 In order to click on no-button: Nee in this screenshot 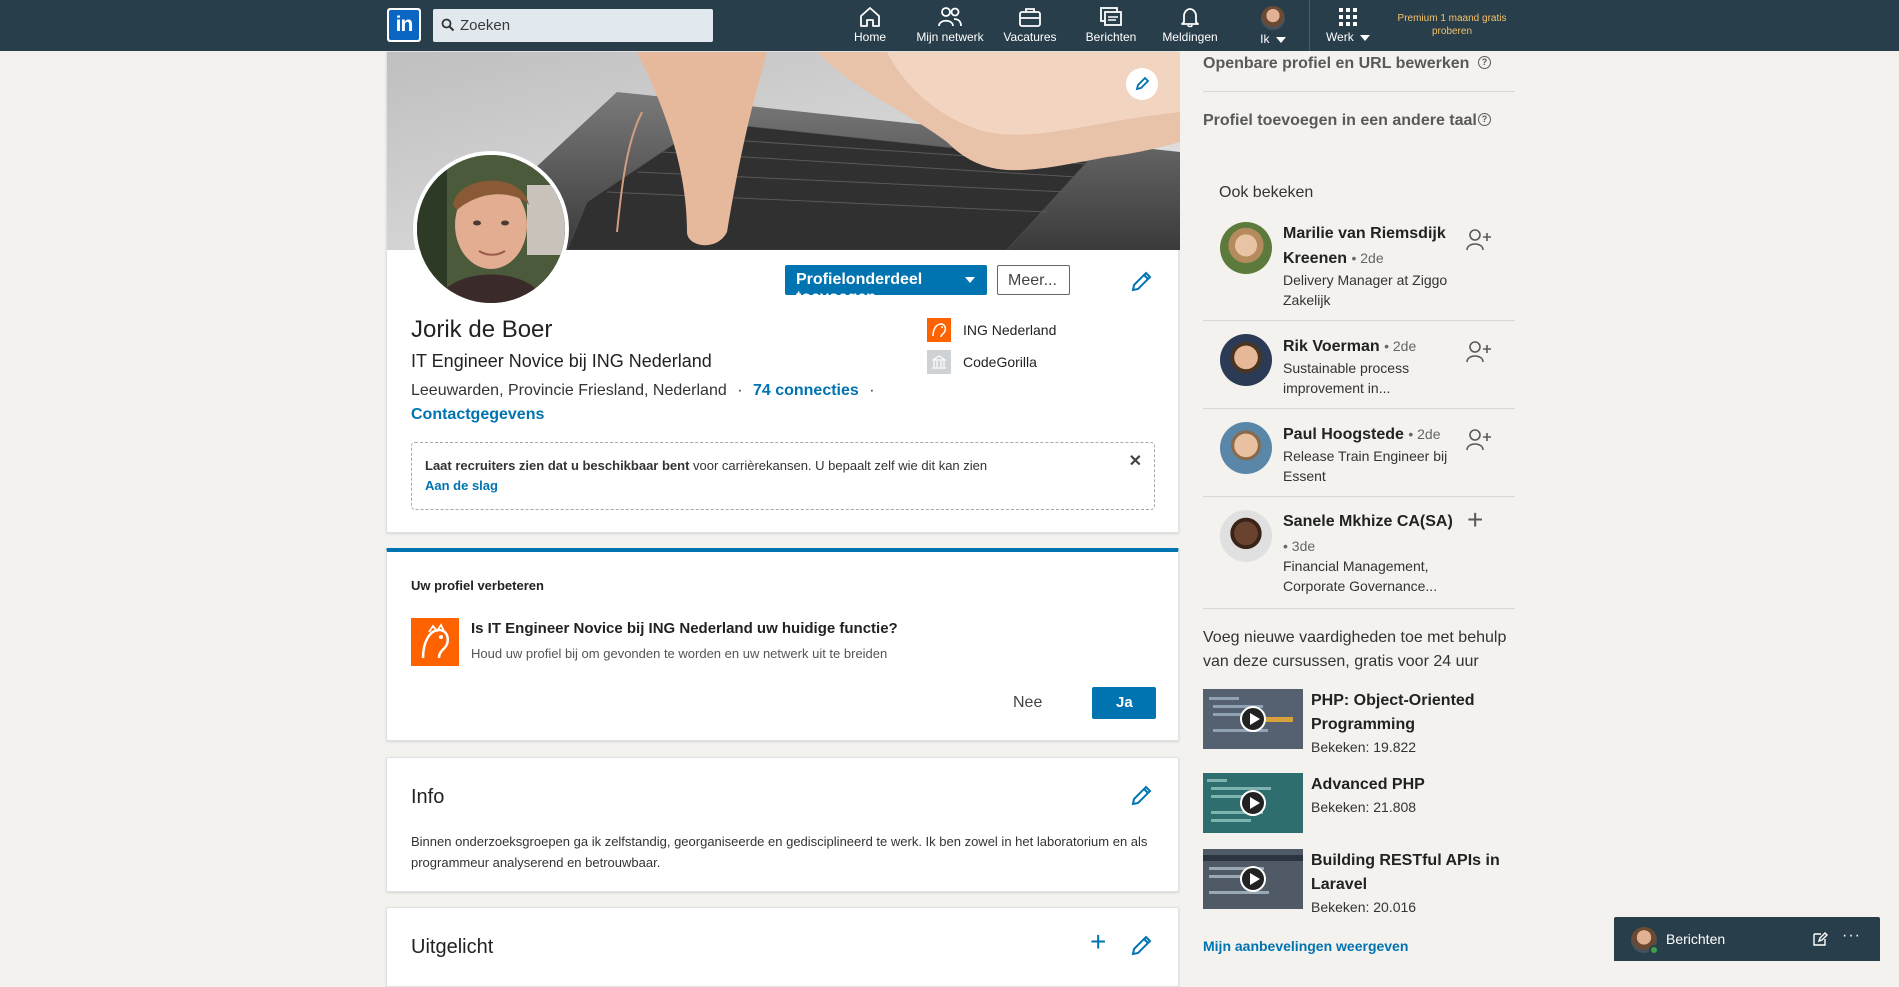, I will do `click(1027, 703)`.